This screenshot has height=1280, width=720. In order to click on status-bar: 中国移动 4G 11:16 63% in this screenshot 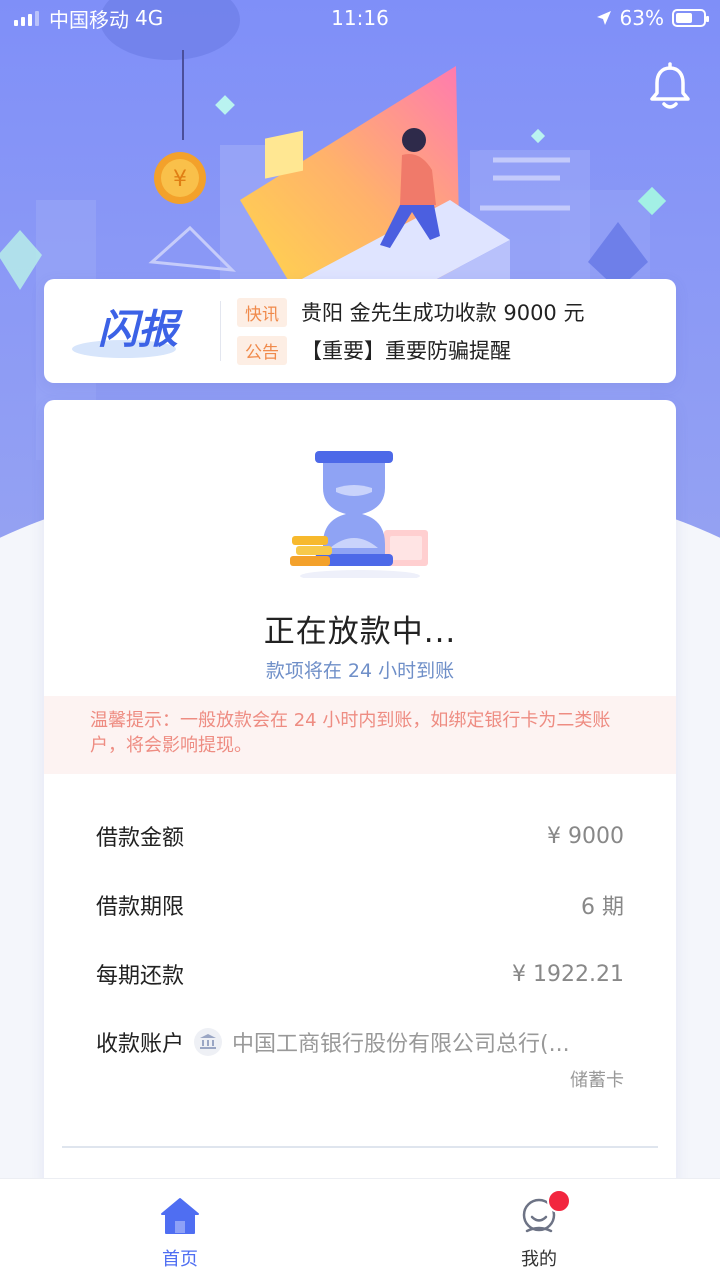, I will do `click(360, 18)`.